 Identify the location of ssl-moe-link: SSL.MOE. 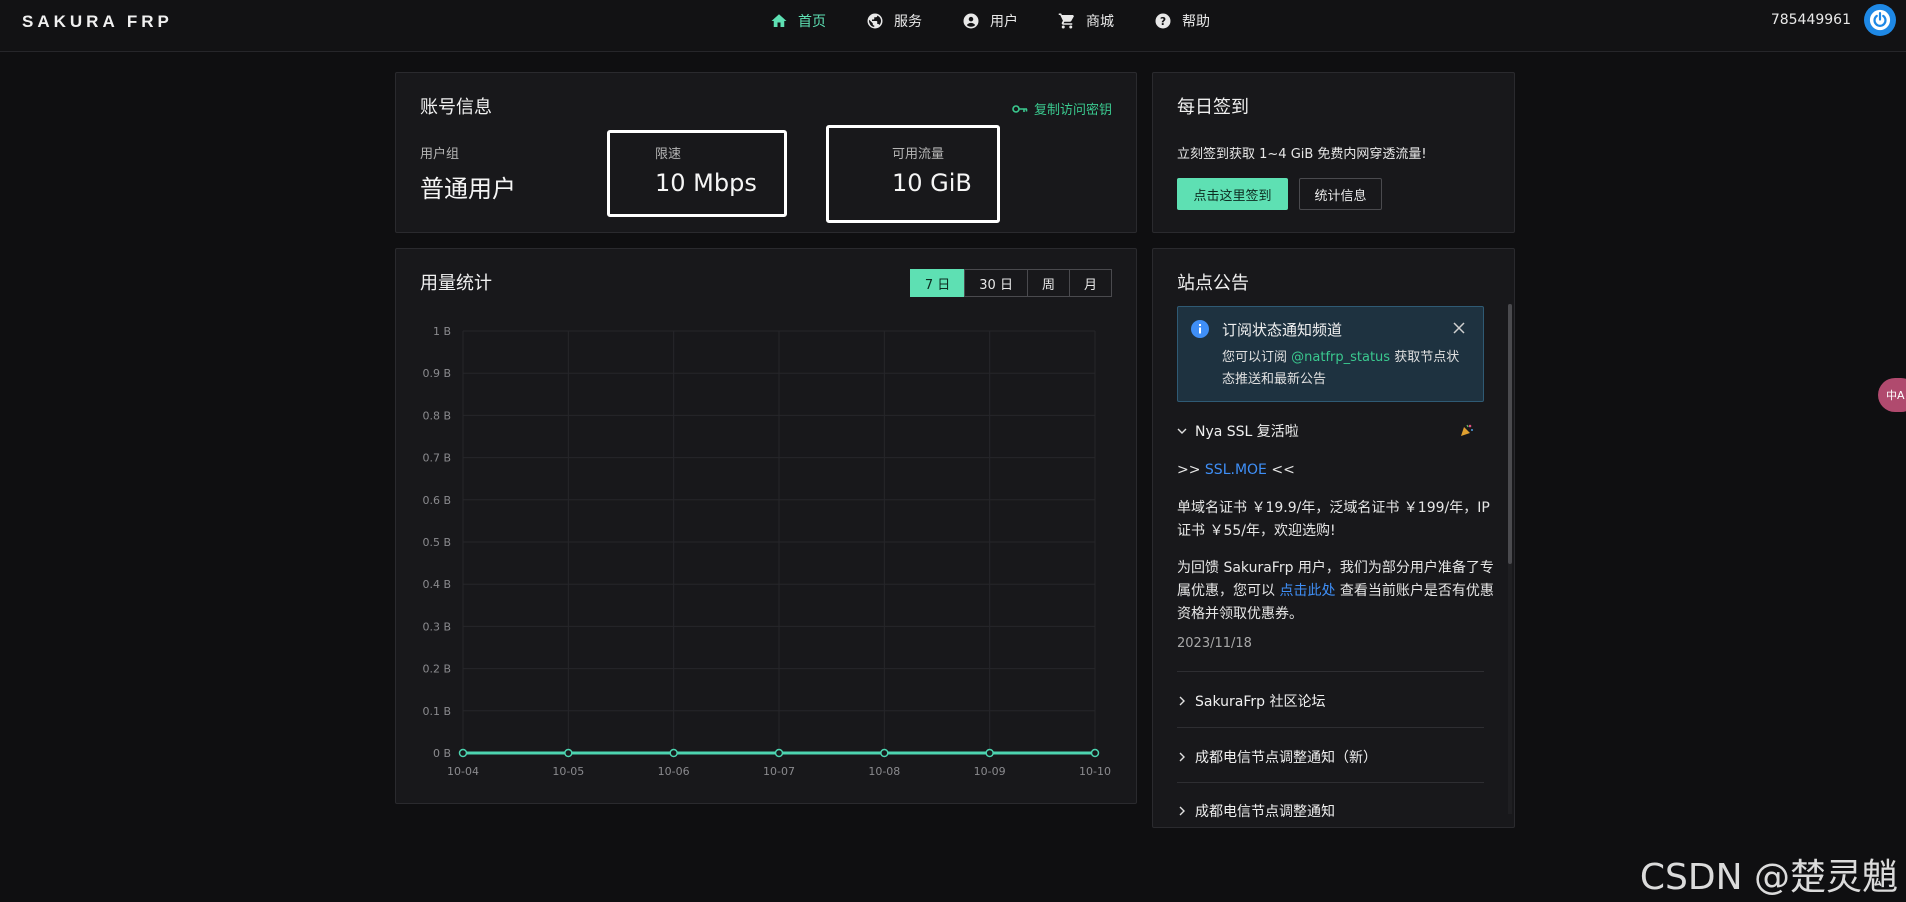
(1236, 470).